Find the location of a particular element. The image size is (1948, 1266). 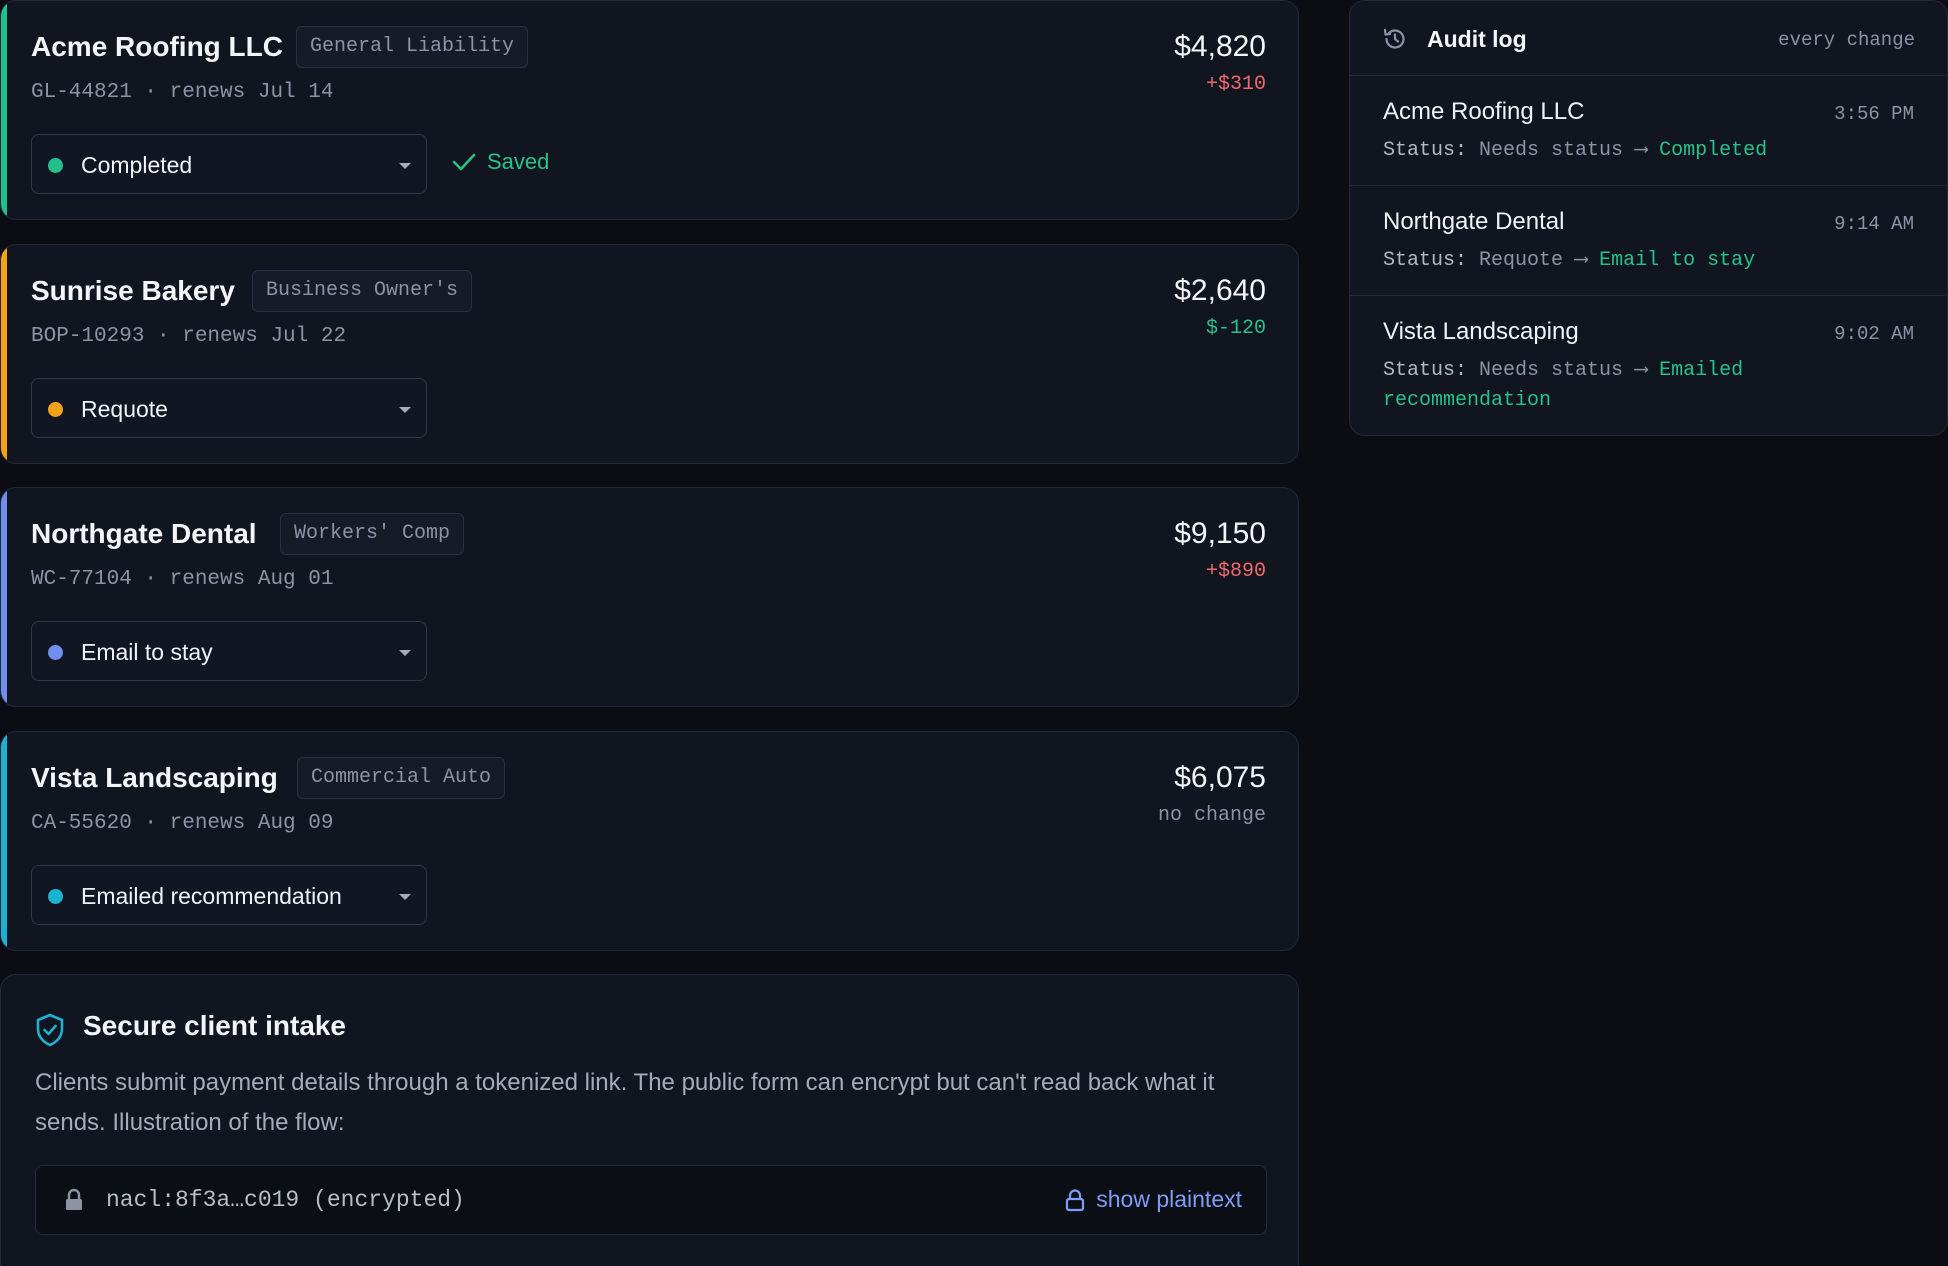

policy-line-tag: Commercial Auto is located at coordinates (401, 778).